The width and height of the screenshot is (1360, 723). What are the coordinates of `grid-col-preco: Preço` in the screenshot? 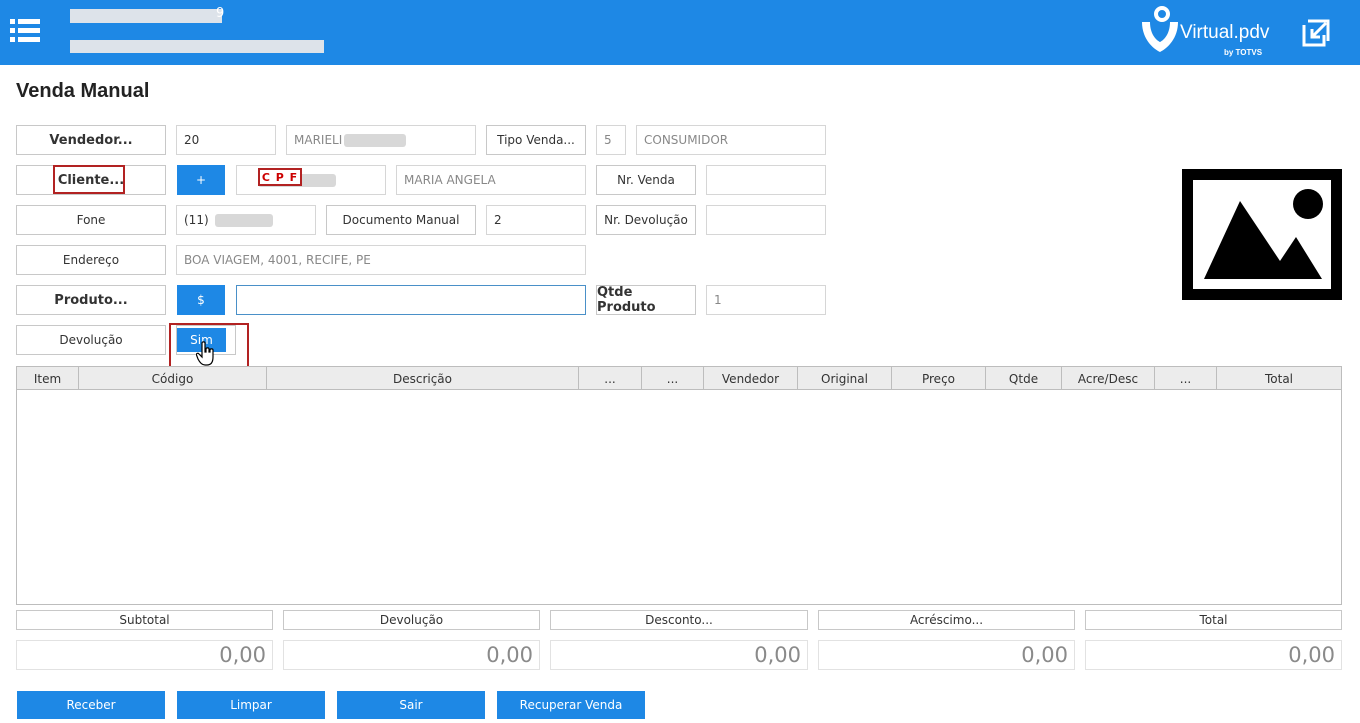 It's located at (939, 378).